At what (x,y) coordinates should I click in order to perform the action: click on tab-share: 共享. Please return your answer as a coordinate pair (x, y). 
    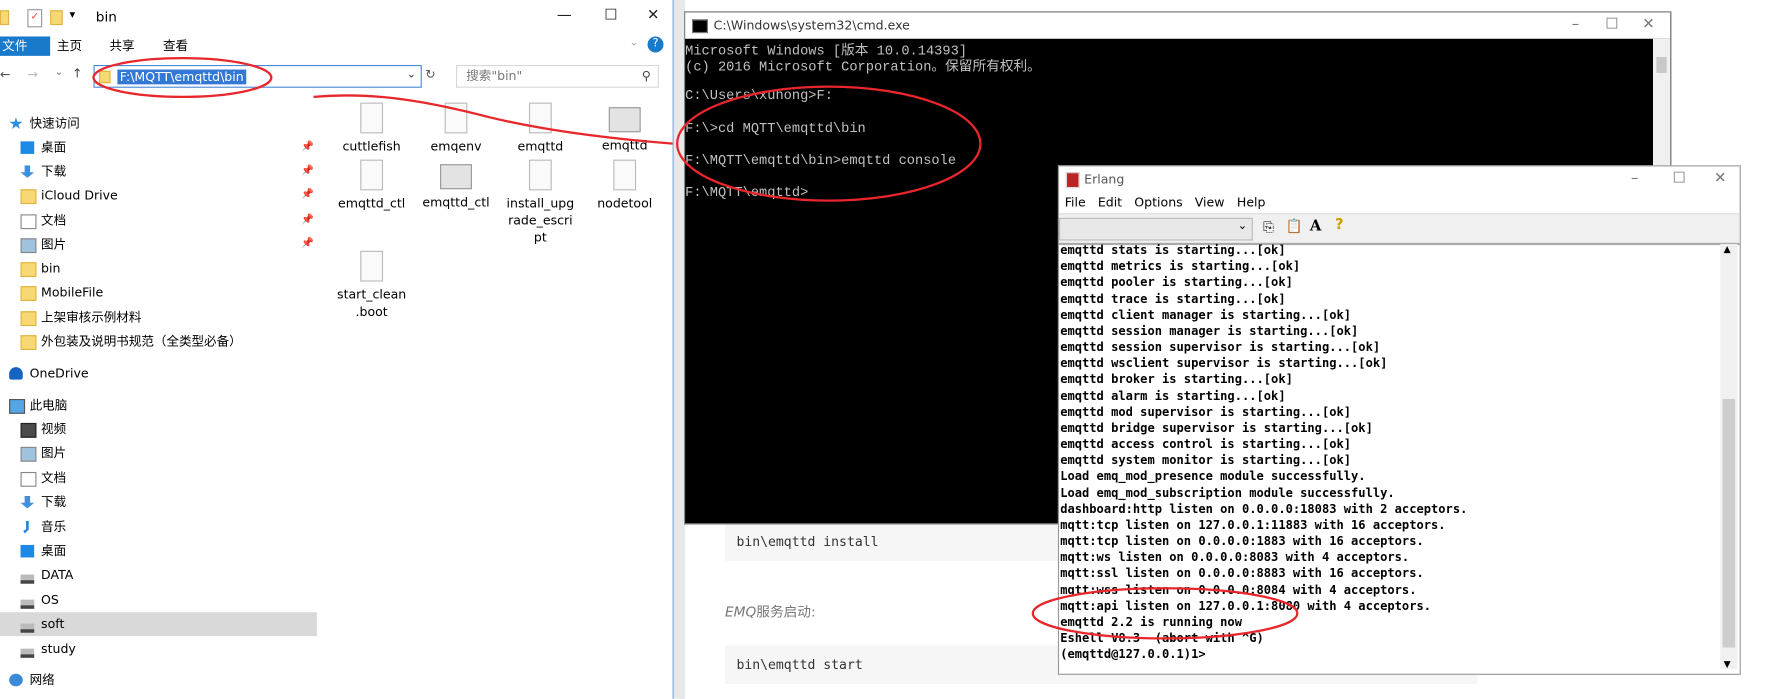
    Looking at the image, I should click on (121, 45).